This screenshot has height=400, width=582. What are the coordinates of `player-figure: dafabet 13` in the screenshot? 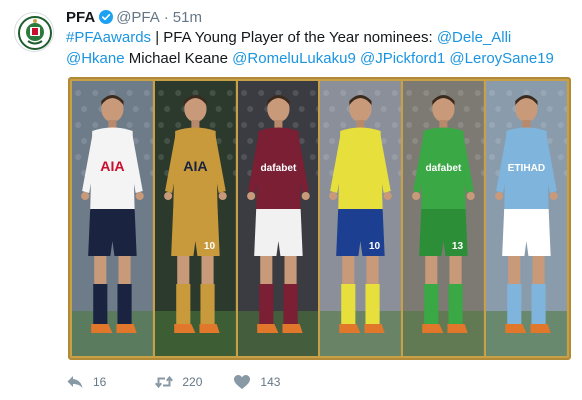 It's located at (444, 218).